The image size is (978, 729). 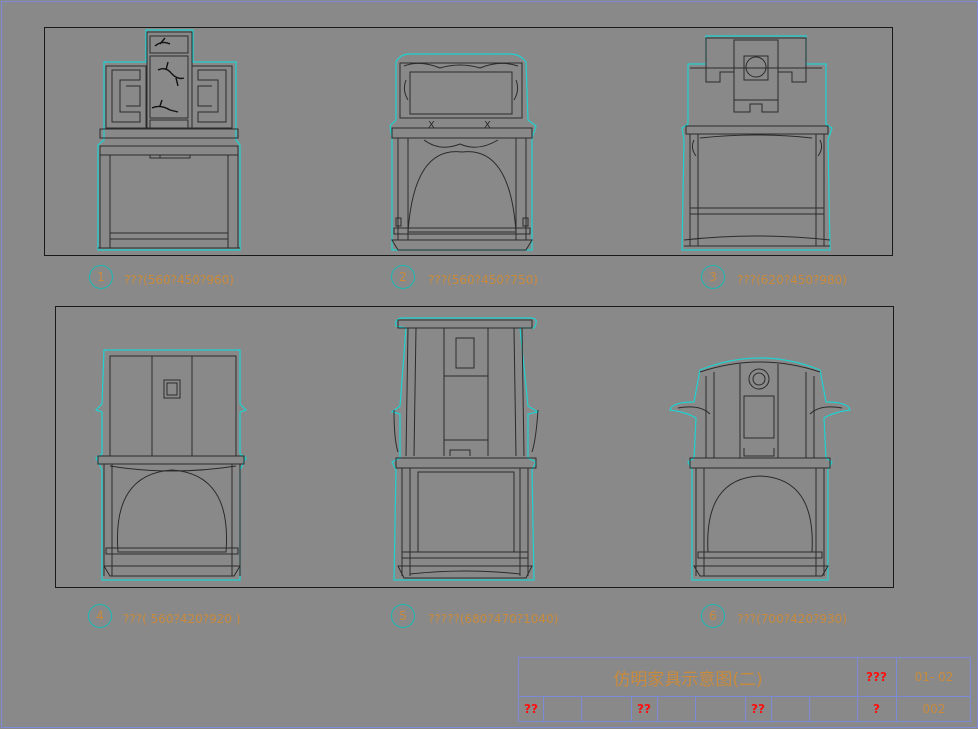 What do you see at coordinates (760, 469) in the screenshot?
I see `chair-6-drawing` at bounding box center [760, 469].